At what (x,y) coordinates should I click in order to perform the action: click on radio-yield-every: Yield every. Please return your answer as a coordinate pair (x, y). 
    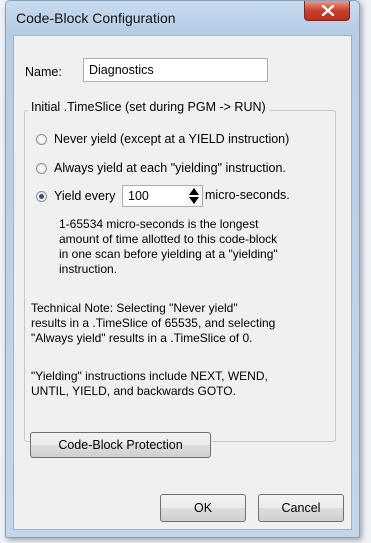
    Looking at the image, I should click on (75, 196).